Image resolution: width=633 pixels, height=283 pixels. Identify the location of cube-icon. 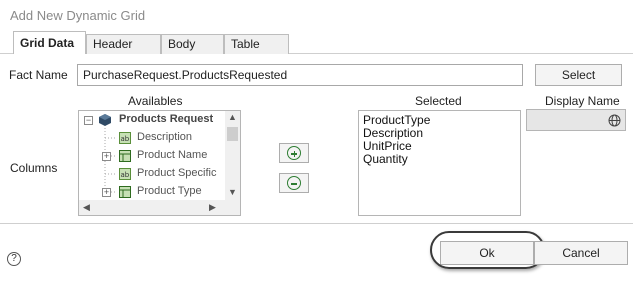
(105, 120).